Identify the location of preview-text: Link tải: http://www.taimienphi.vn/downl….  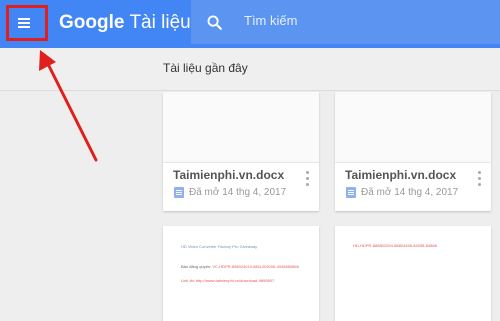
(228, 280).